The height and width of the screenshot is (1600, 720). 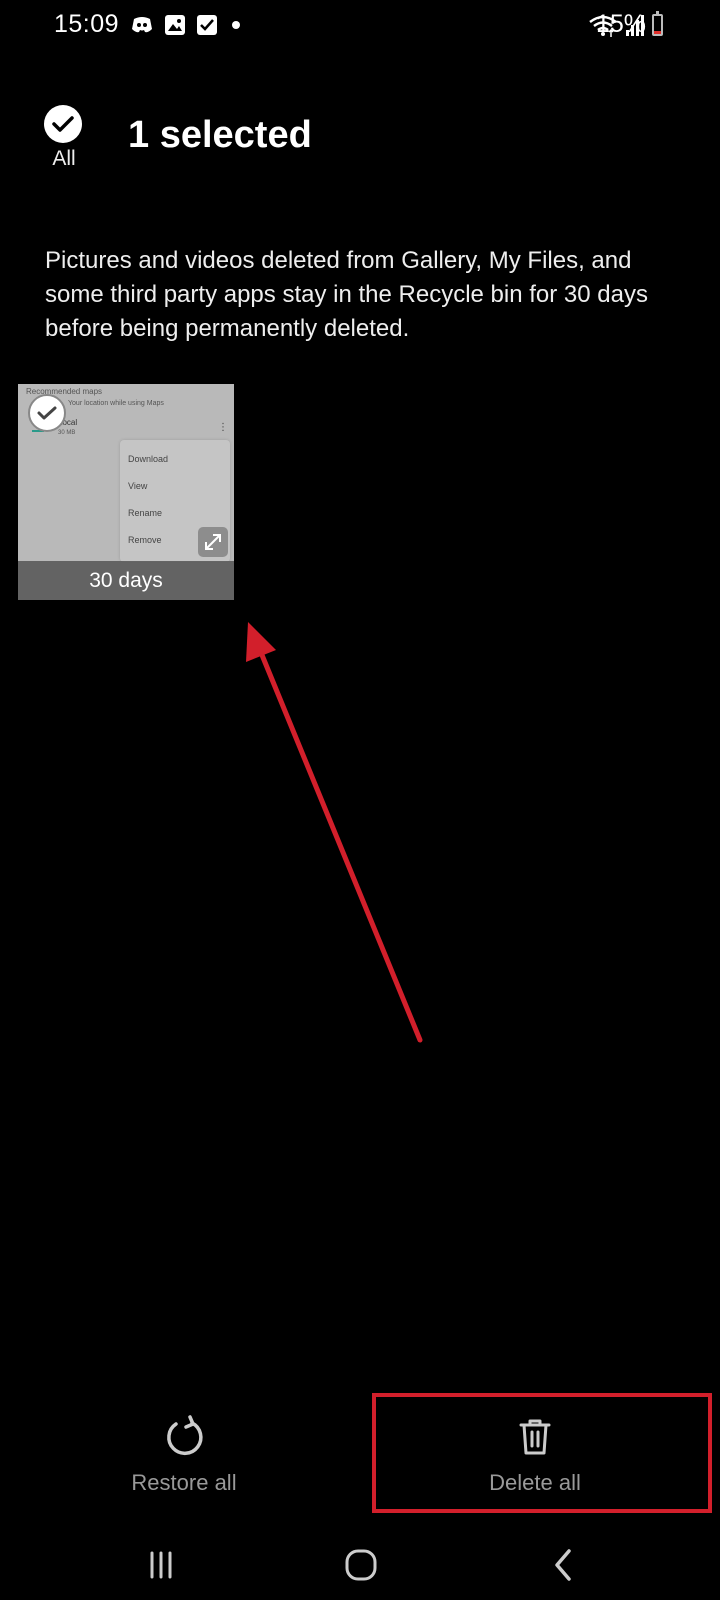 I want to click on dot-icon, so click(x=236, y=25).